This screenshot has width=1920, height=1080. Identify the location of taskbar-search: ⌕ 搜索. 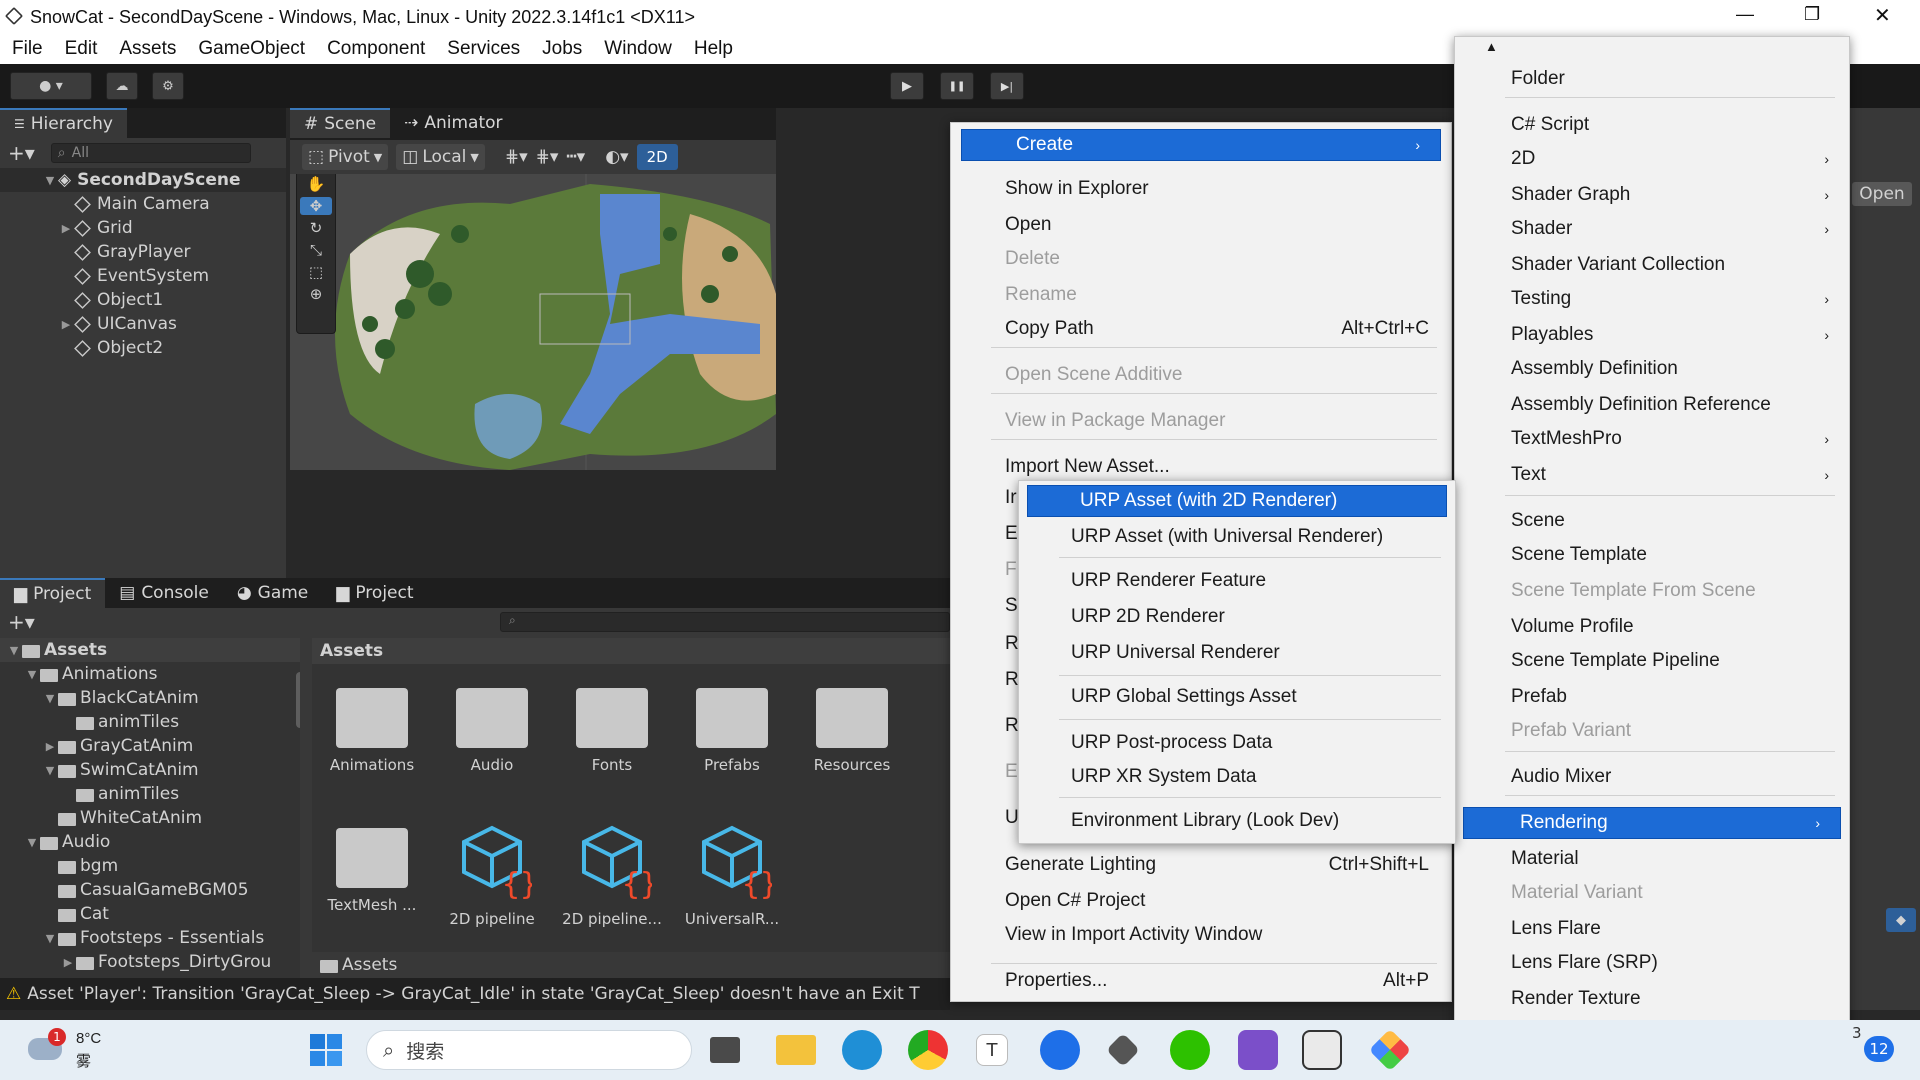
(529, 1050).